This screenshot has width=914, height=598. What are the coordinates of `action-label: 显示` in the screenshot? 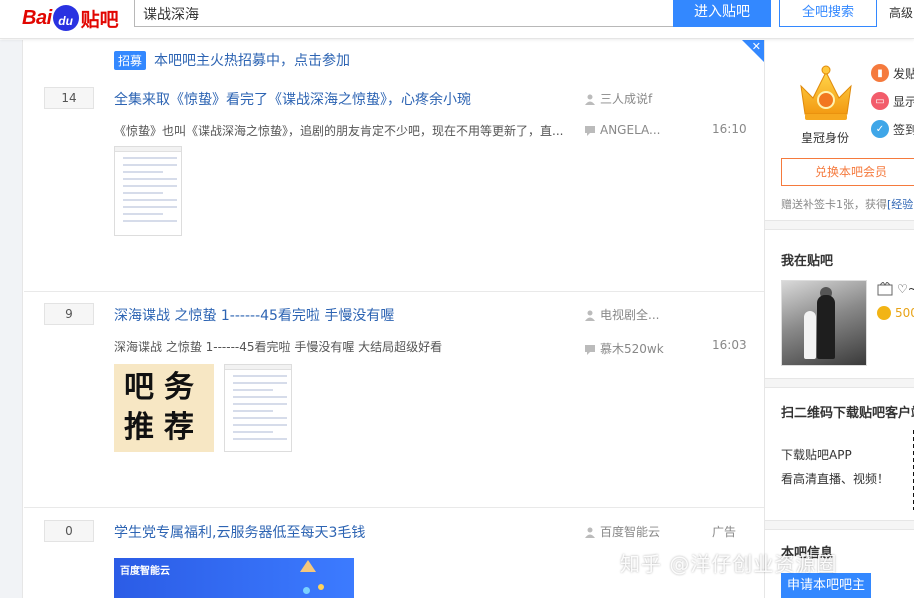 It's located at (903, 101).